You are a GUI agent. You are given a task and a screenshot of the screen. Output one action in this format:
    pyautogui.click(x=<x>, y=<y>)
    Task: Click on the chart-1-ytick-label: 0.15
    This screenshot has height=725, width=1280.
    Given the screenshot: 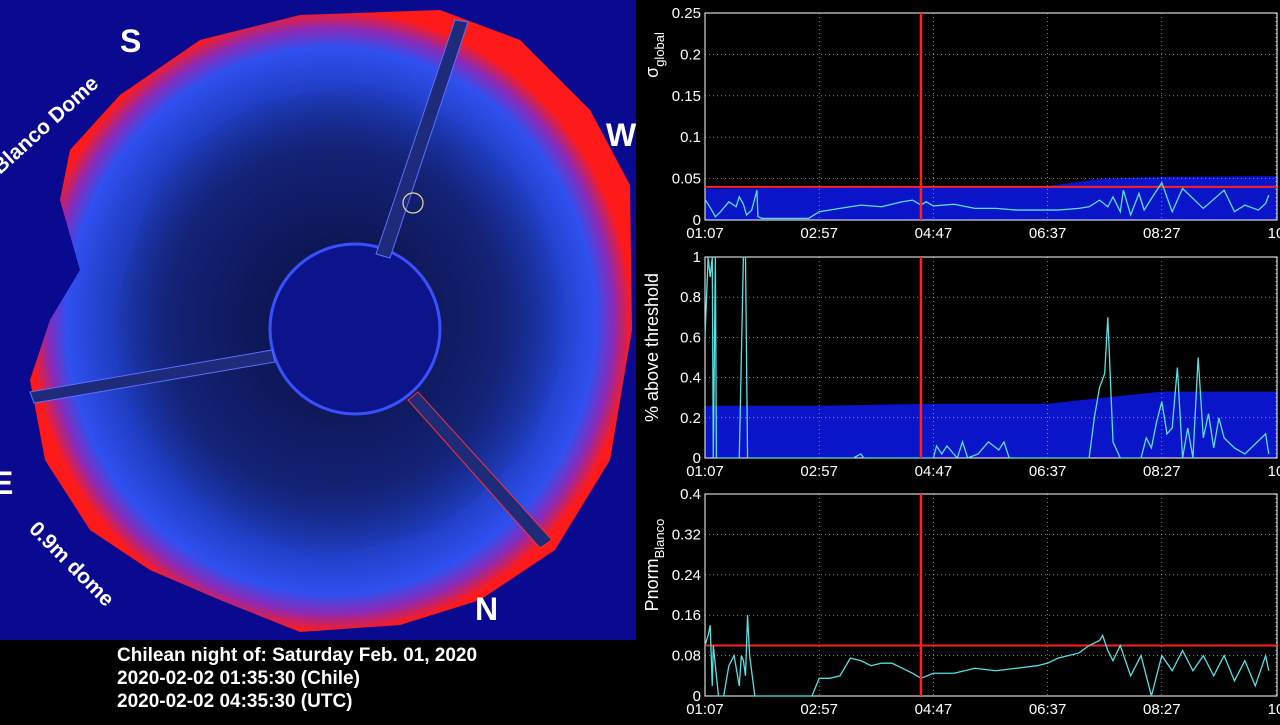 What is the action you would take?
    pyautogui.click(x=686, y=96)
    